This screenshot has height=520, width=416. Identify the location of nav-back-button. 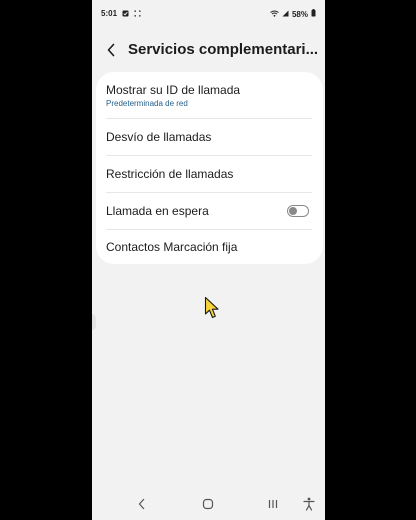
(142, 504).